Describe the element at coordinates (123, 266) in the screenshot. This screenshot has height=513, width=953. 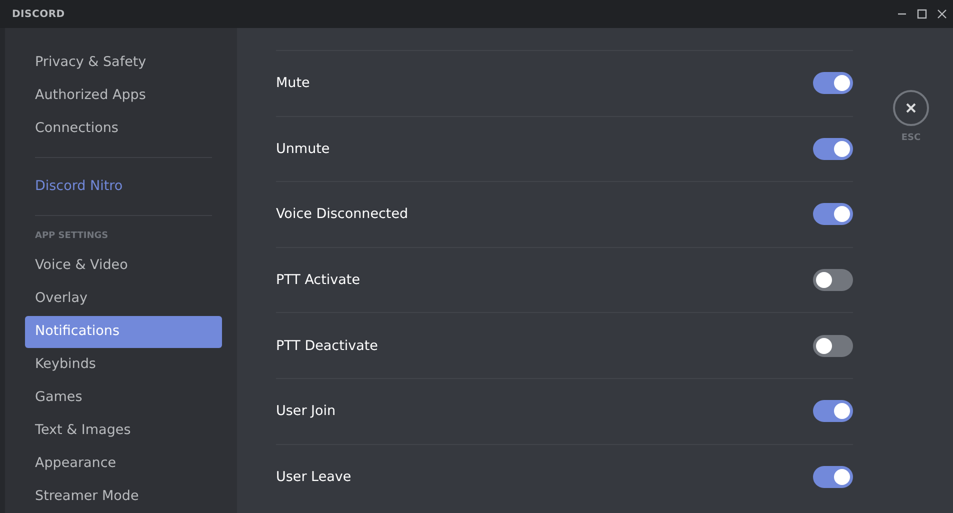
I see `sidebar-item: Voice & Video` at that location.